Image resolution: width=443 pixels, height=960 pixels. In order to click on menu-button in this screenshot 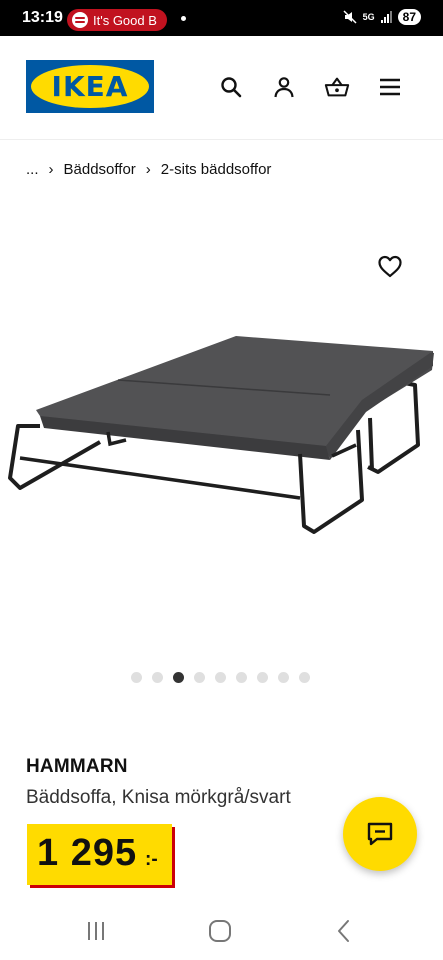, I will do `click(390, 87)`.